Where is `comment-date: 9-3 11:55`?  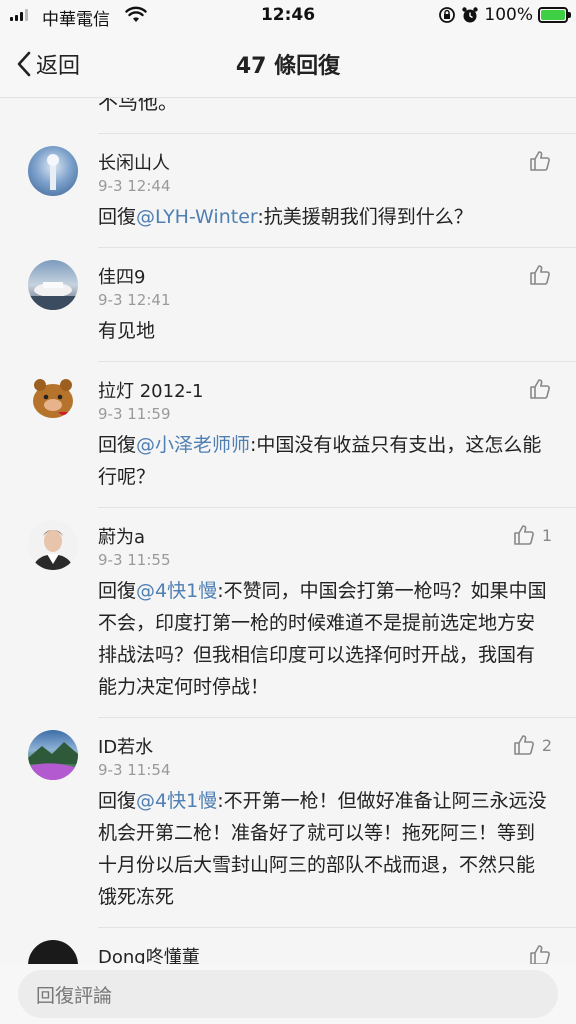 comment-date: 9-3 11:55 is located at coordinates (134, 560).